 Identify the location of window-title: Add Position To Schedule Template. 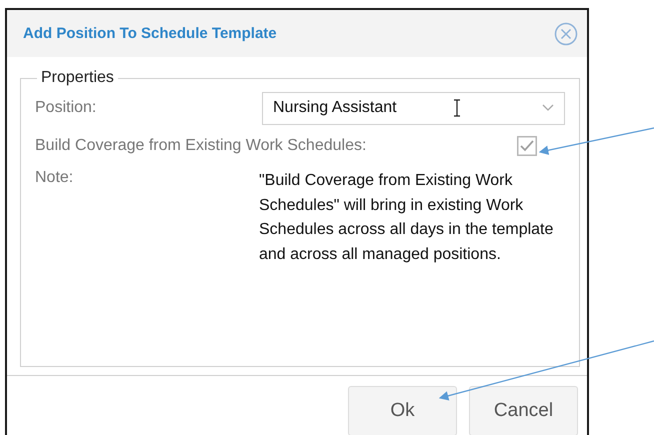
(150, 33).